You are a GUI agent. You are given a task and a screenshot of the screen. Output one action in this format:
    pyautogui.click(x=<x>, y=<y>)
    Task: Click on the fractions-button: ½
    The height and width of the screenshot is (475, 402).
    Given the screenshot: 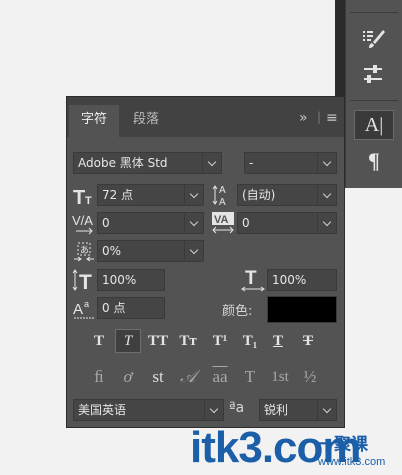 What is the action you would take?
    pyautogui.click(x=310, y=377)
    